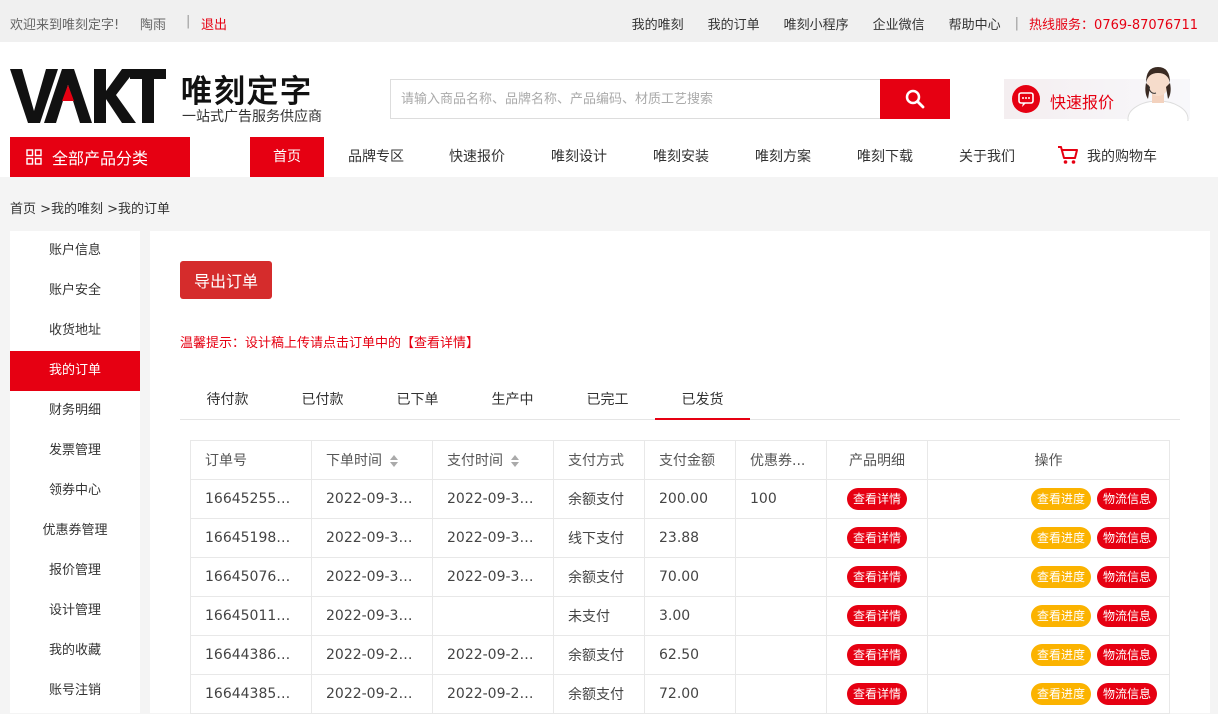  Describe the element at coordinates (322, 400) in the screenshot. I see `tab-paid: 已付款` at that location.